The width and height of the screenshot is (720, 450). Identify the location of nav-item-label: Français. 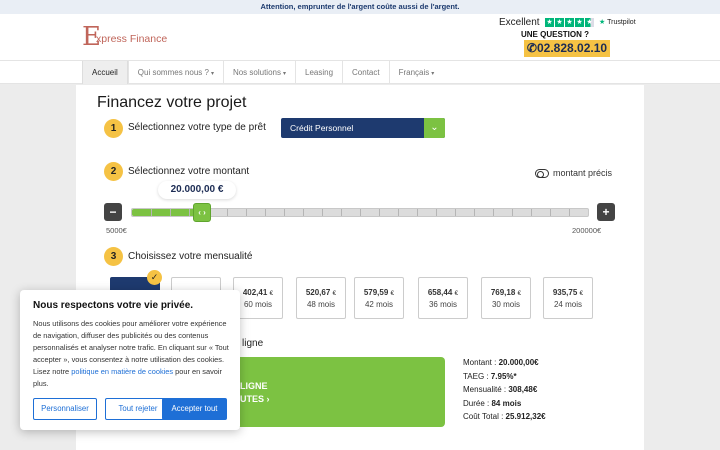
(414, 72).